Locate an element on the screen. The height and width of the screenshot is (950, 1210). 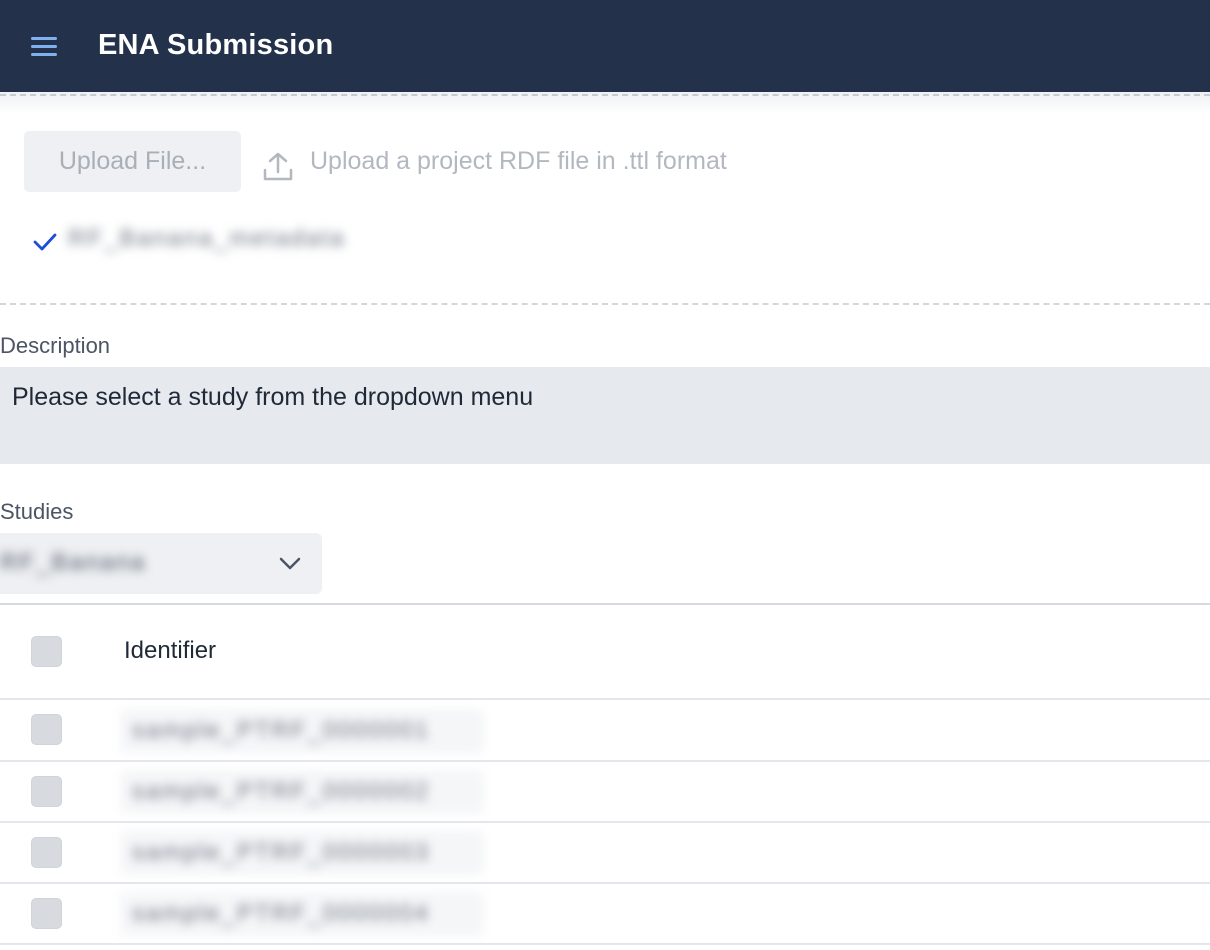
section-divider is located at coordinates (605, 304).